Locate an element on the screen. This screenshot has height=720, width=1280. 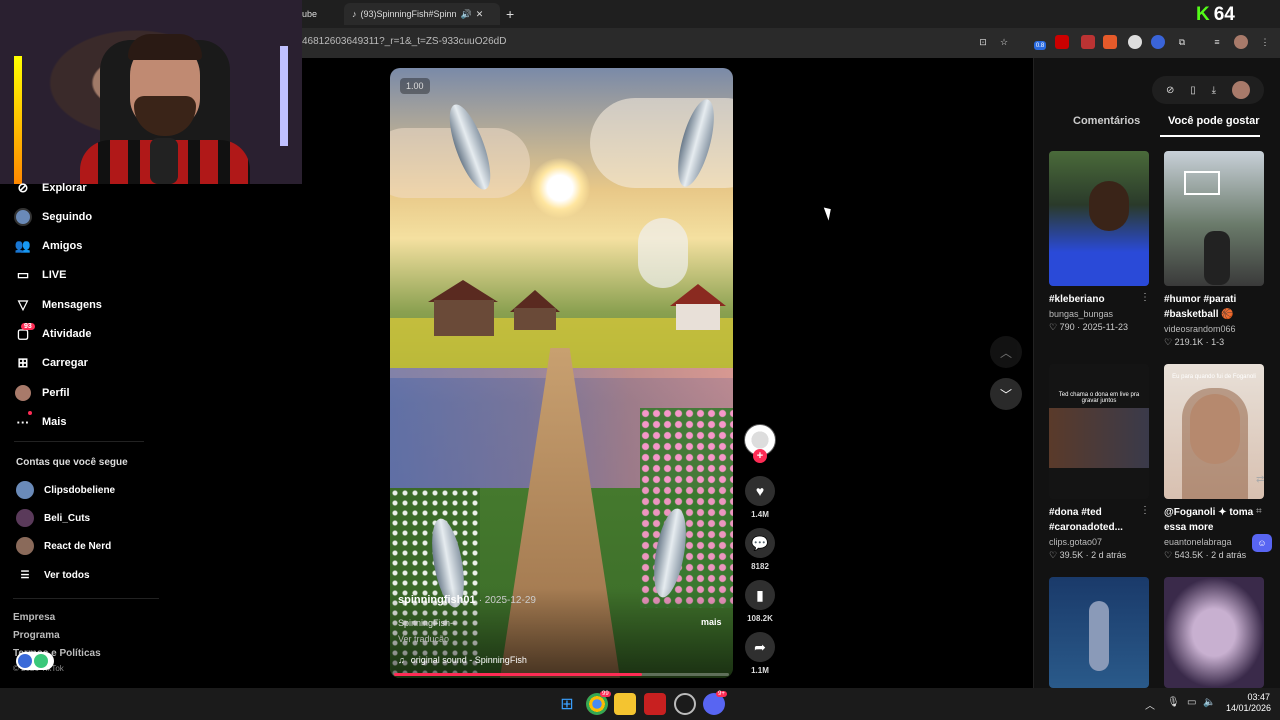
card-user: euantonelabraga is located at coordinates (1198, 542).